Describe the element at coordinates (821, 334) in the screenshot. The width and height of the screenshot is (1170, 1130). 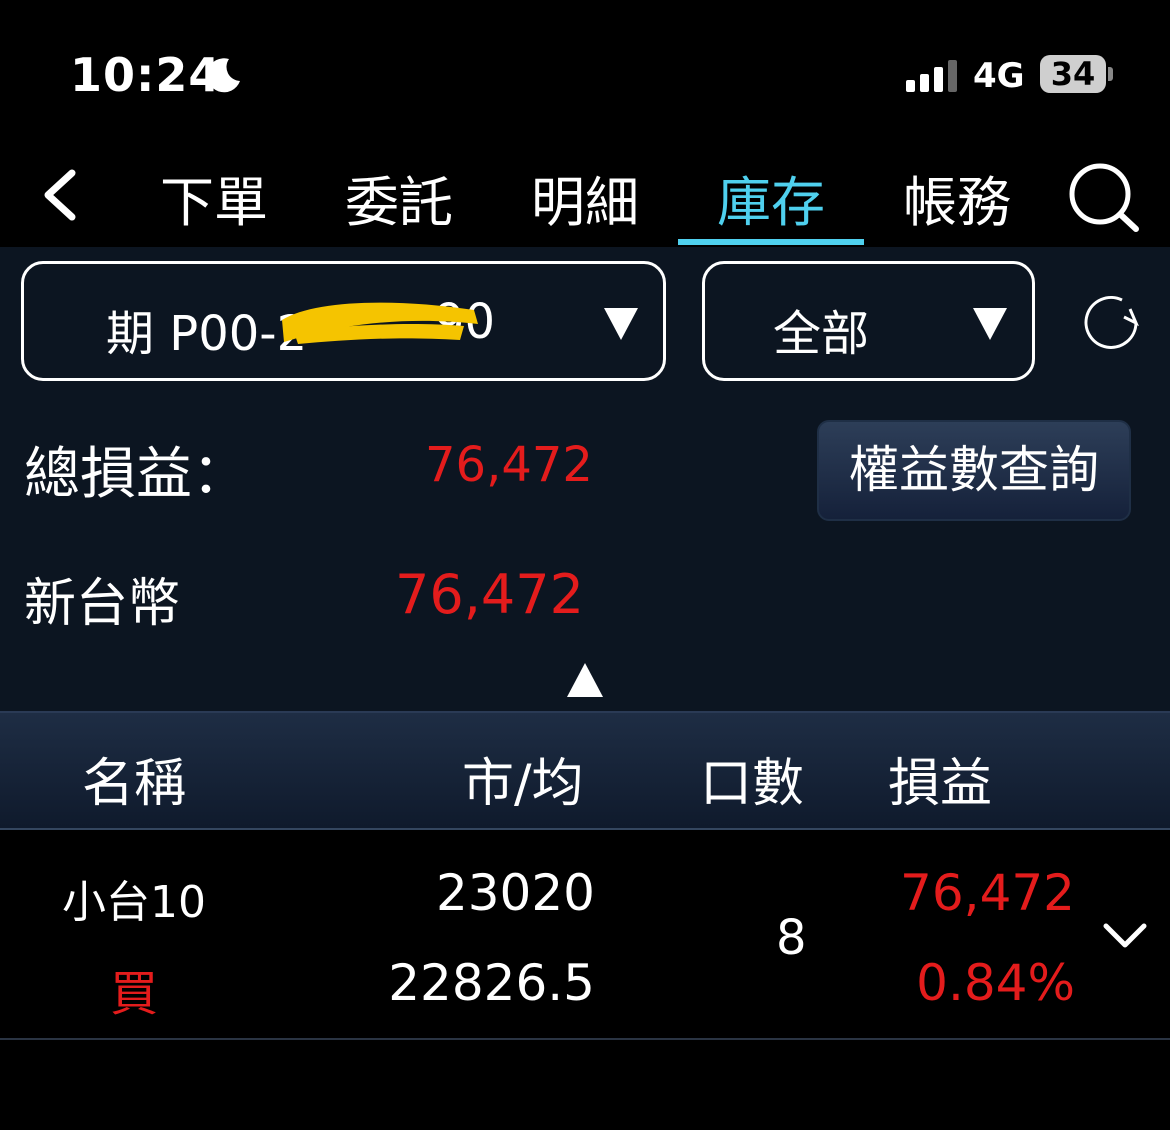
I see `scope-value: 全部` at that location.